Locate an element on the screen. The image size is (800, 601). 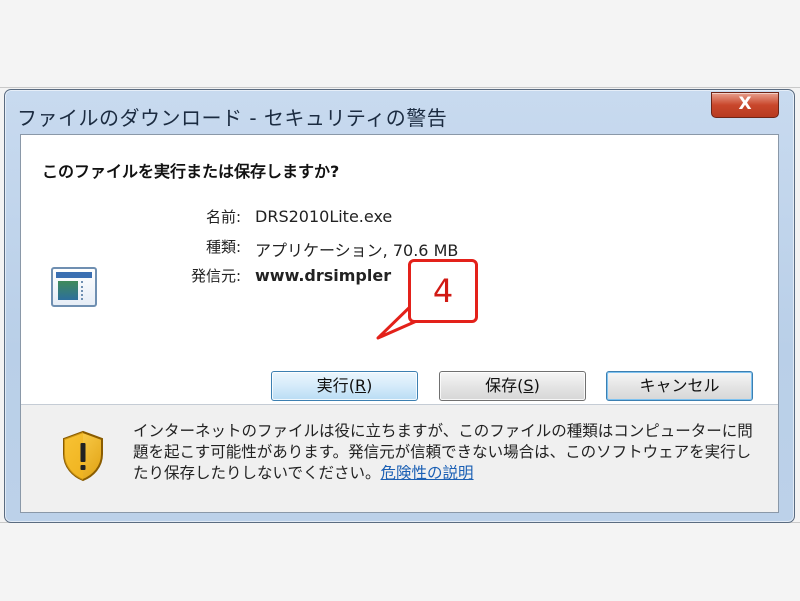
save-accesskey: S is located at coordinates (528, 385).